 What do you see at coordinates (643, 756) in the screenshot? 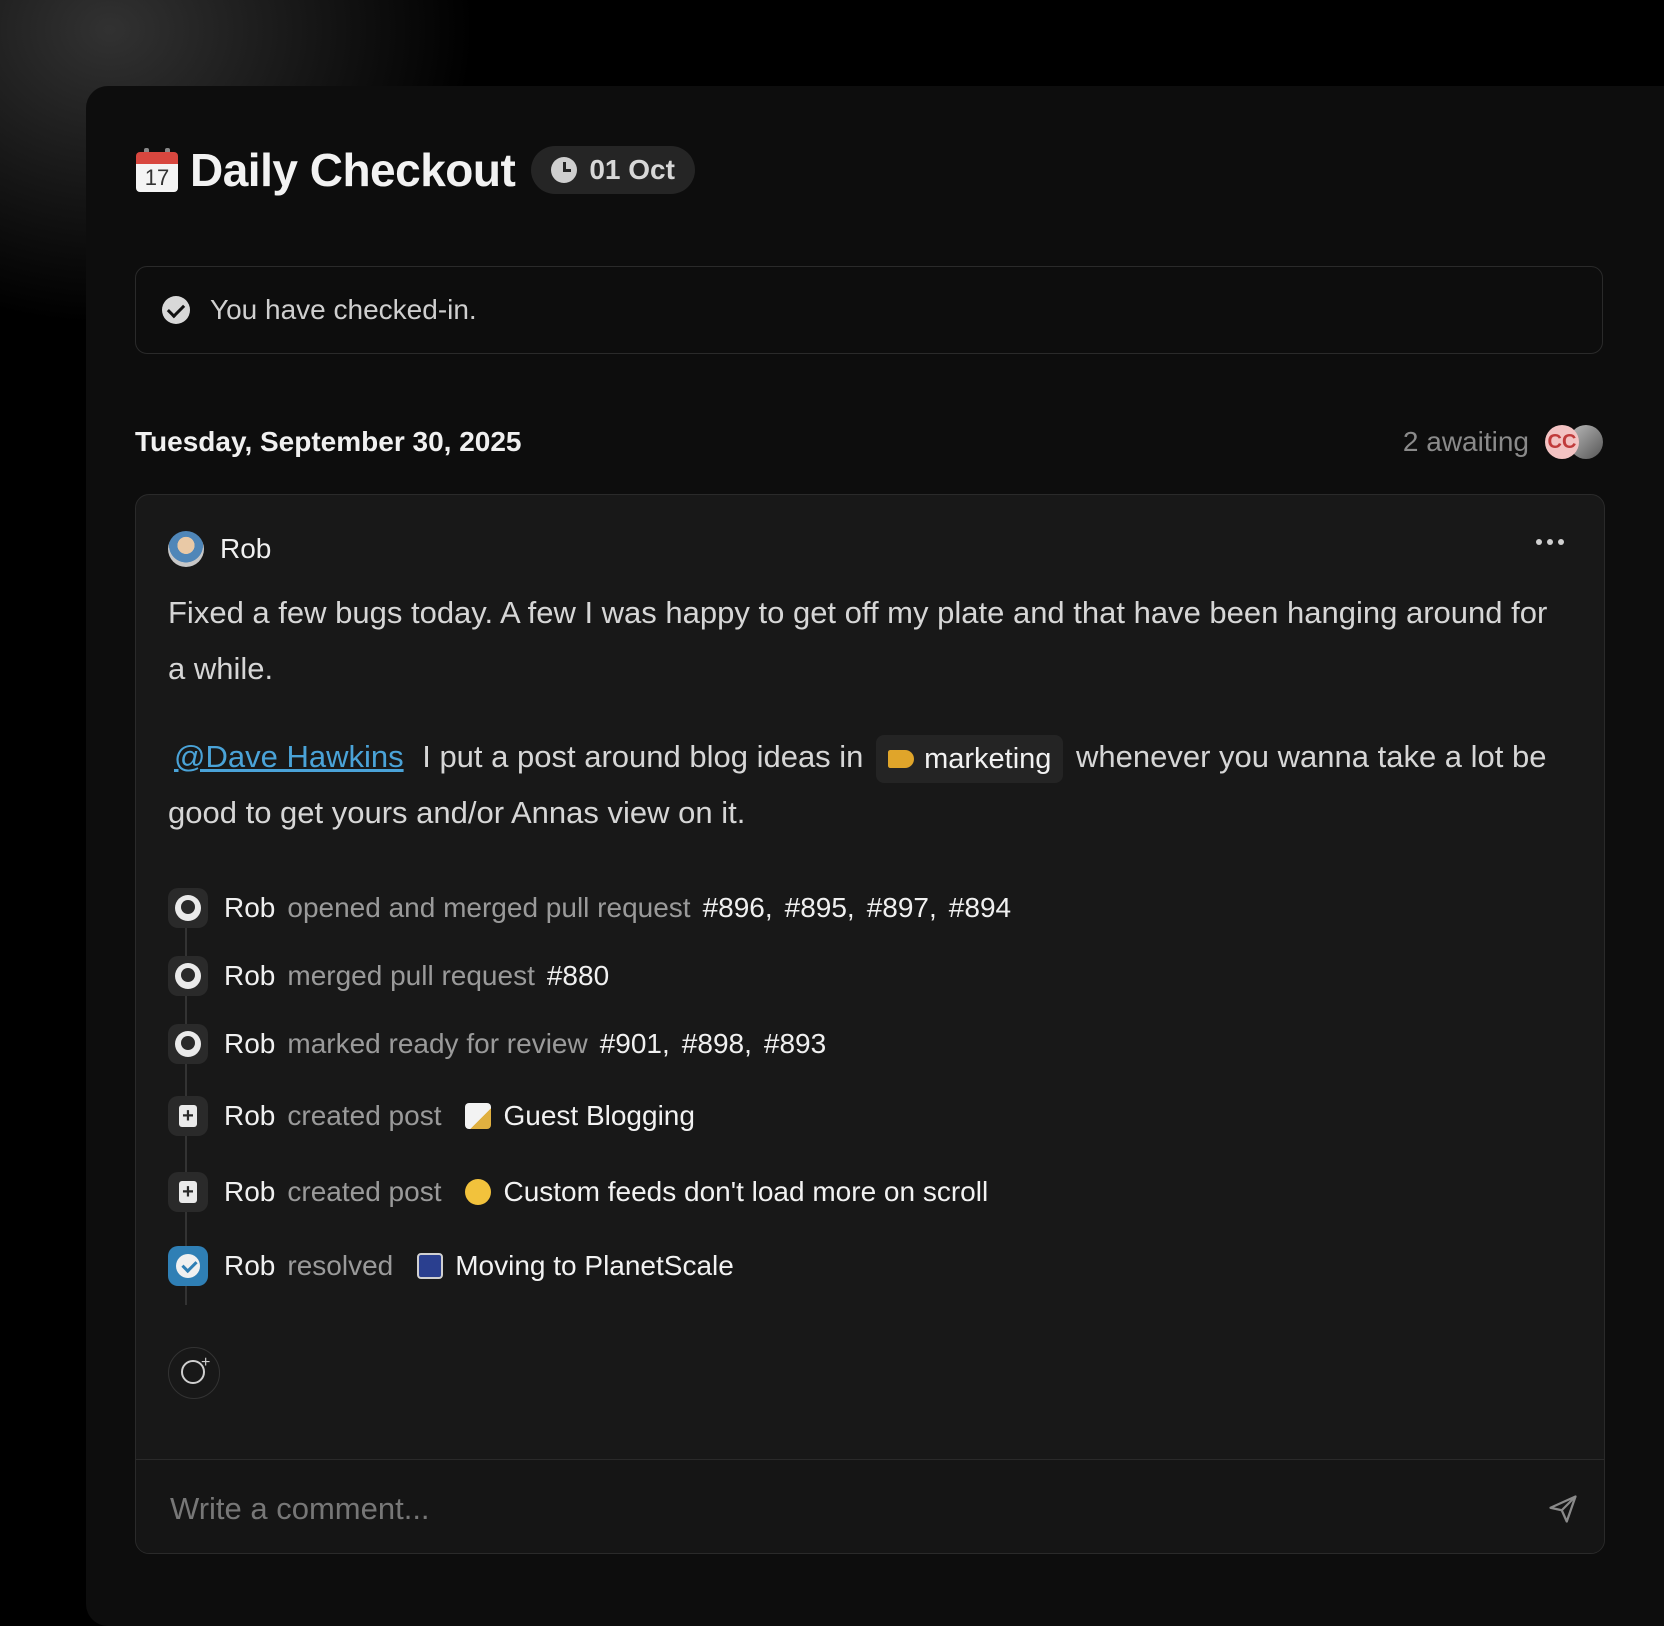
I see `post-text: I put a post around blog ideas in` at bounding box center [643, 756].